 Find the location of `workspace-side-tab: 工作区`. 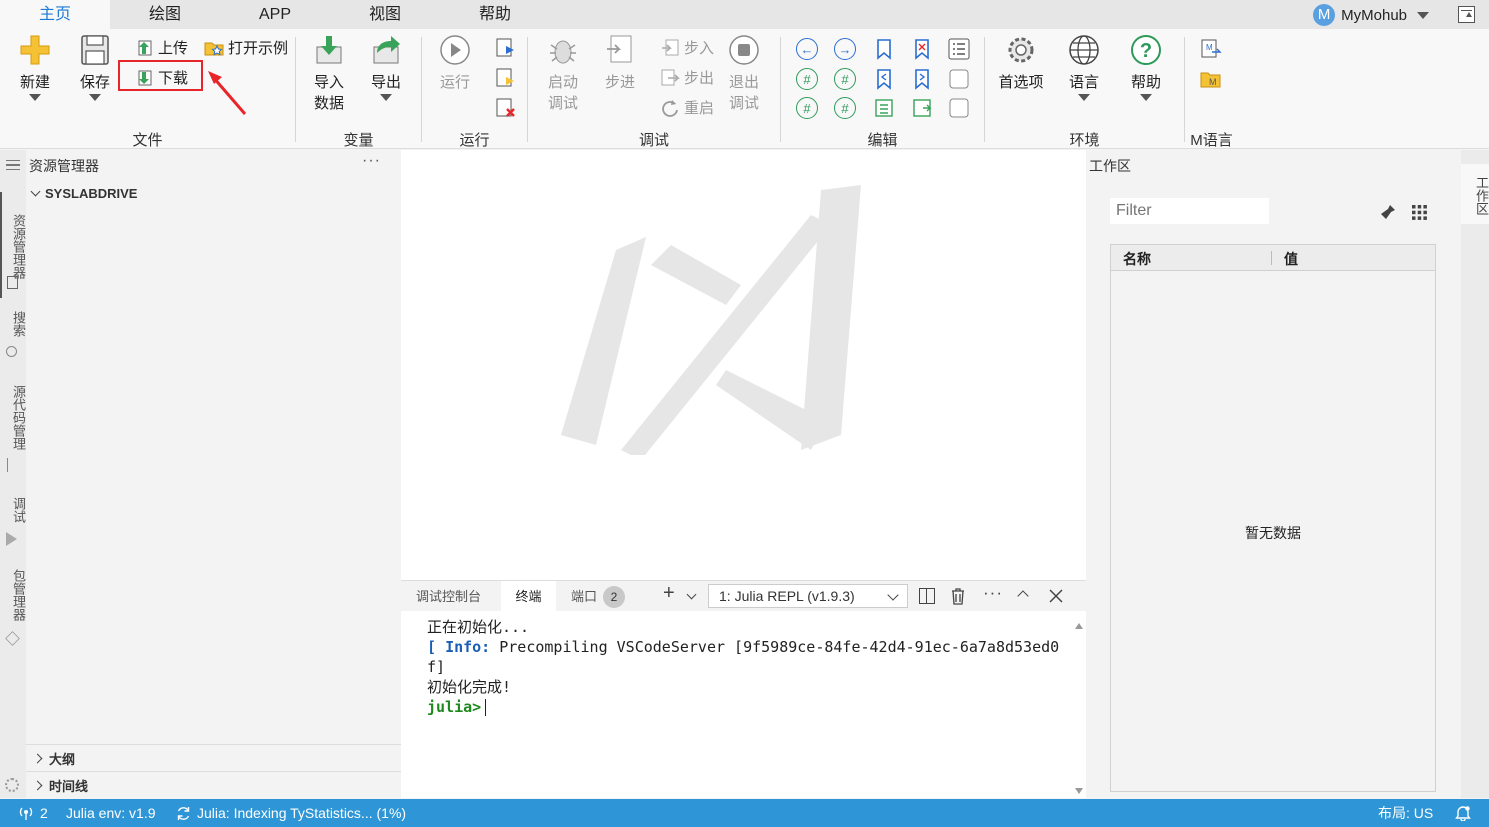

workspace-side-tab: 工作区 is located at coordinates (1475, 194).